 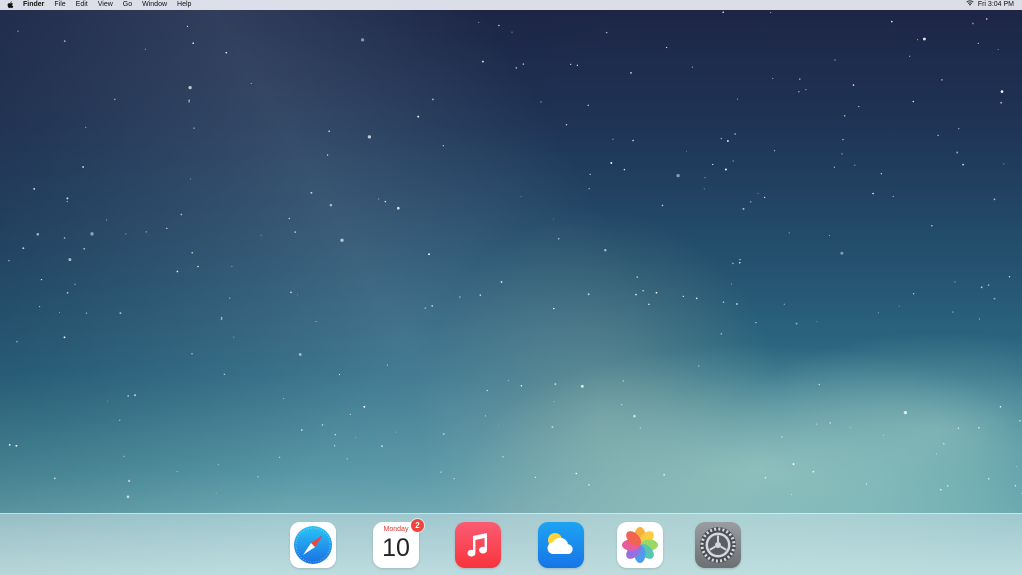 What do you see at coordinates (33, 5) in the screenshot?
I see `menu-finder: Finder` at bounding box center [33, 5].